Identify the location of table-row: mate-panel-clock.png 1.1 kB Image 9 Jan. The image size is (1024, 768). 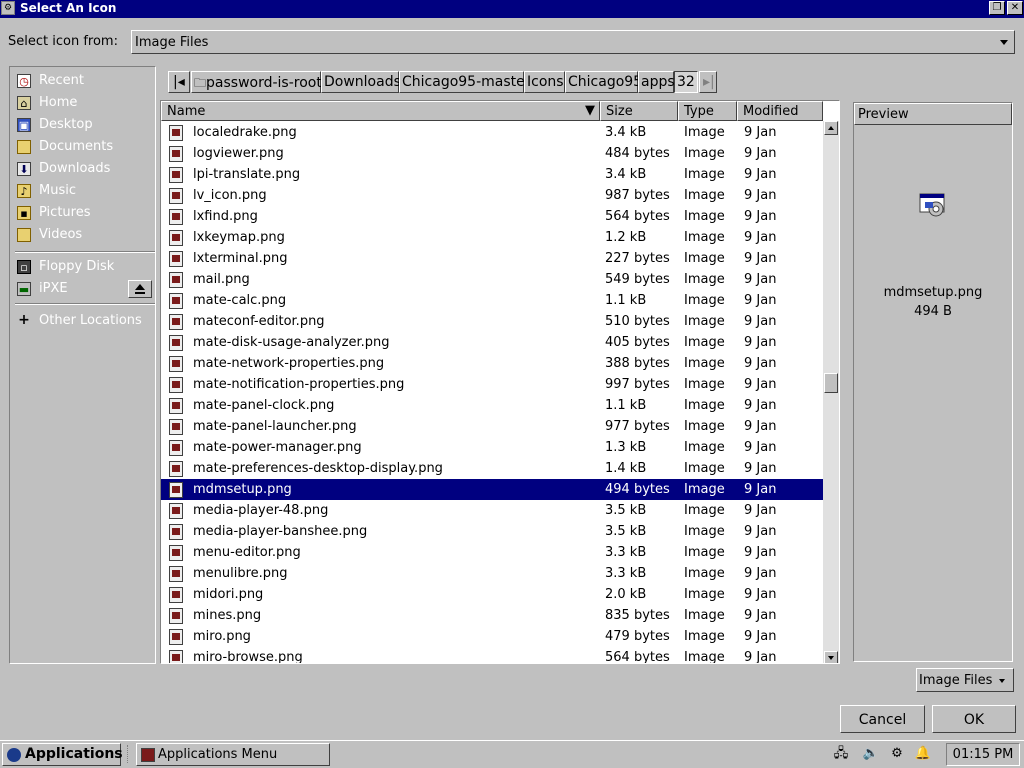
(492, 405).